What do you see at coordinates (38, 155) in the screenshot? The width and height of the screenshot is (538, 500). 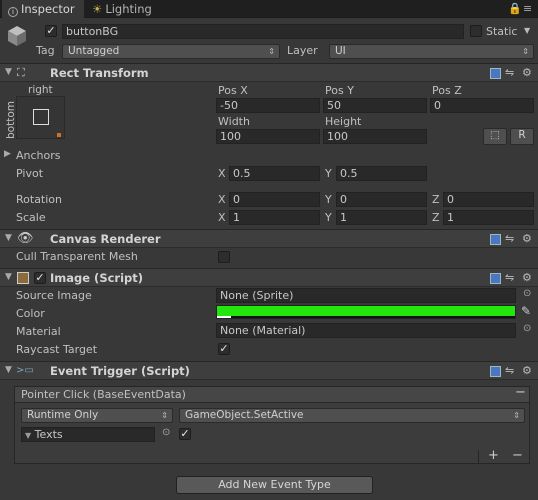 I see `anchors-label: Anchors` at bounding box center [38, 155].